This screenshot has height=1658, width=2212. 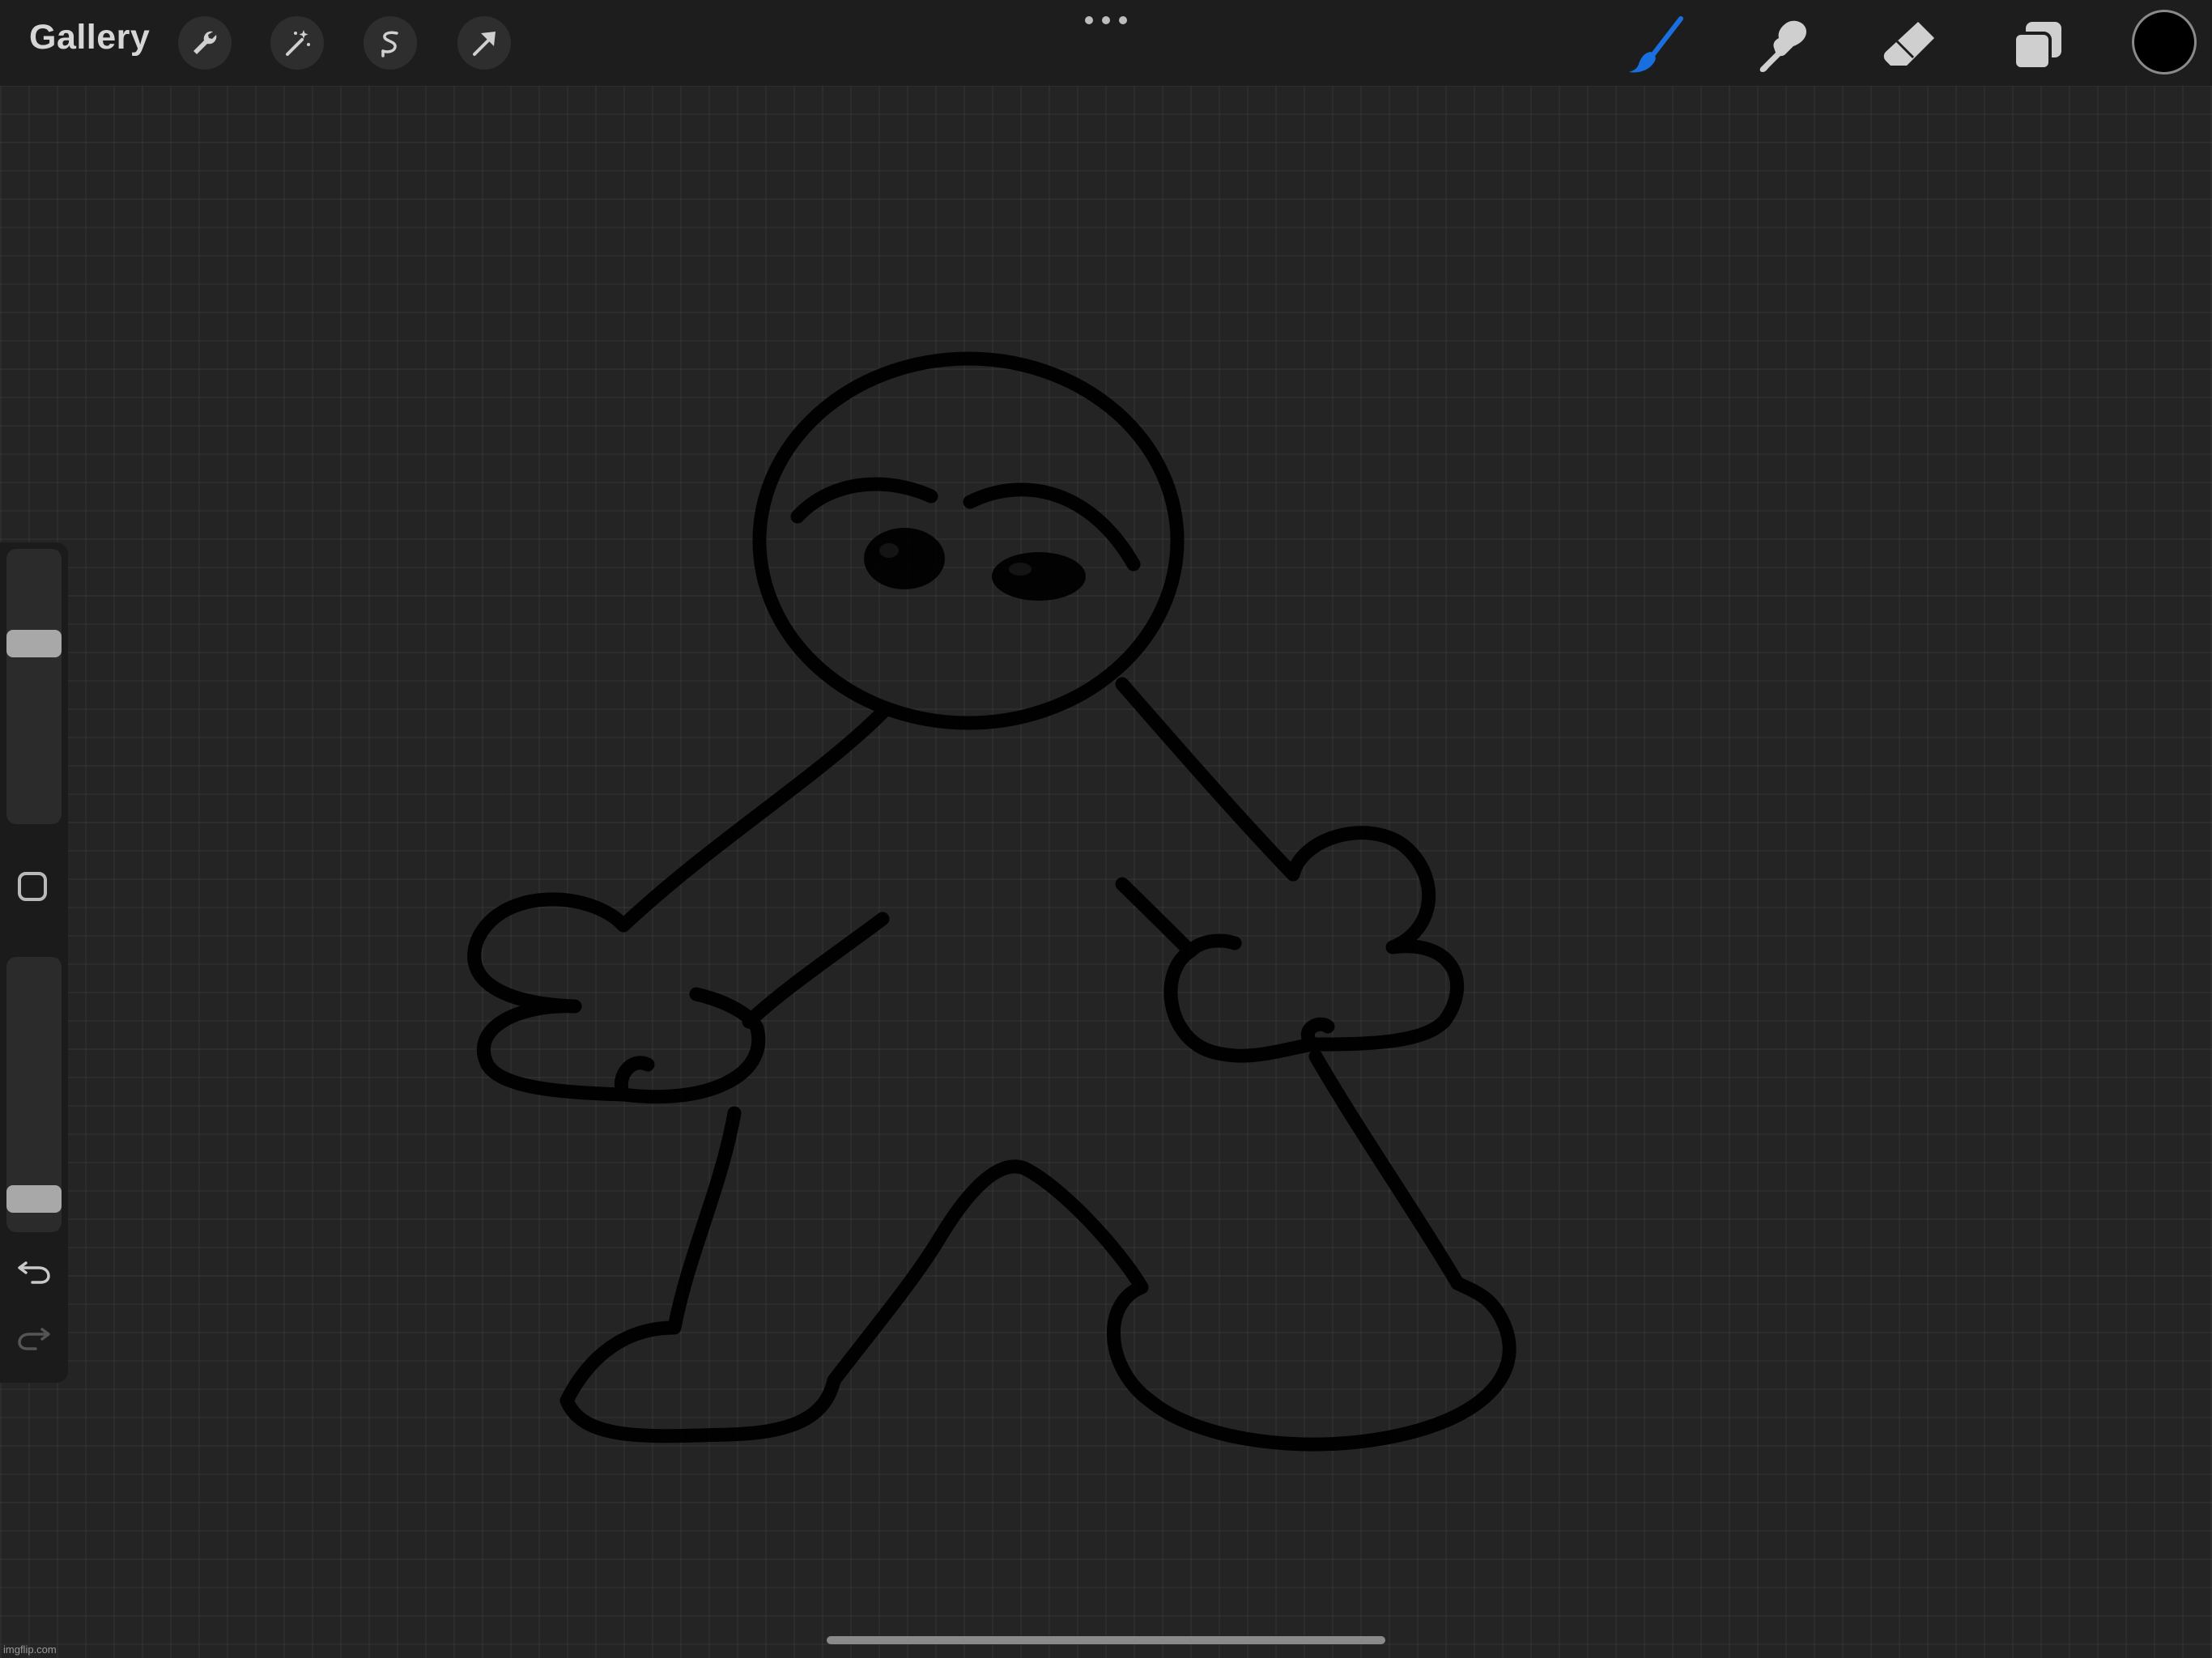 What do you see at coordinates (864, 500) in the screenshot?
I see `left-eyebrow-stroke` at bounding box center [864, 500].